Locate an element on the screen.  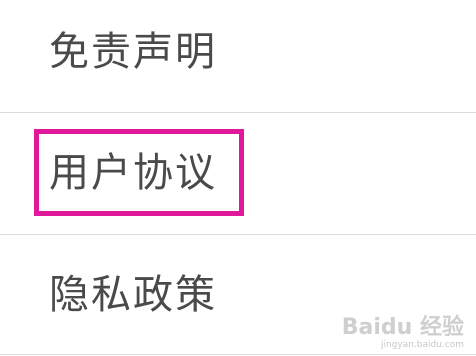
divider is located at coordinates (238, 354).